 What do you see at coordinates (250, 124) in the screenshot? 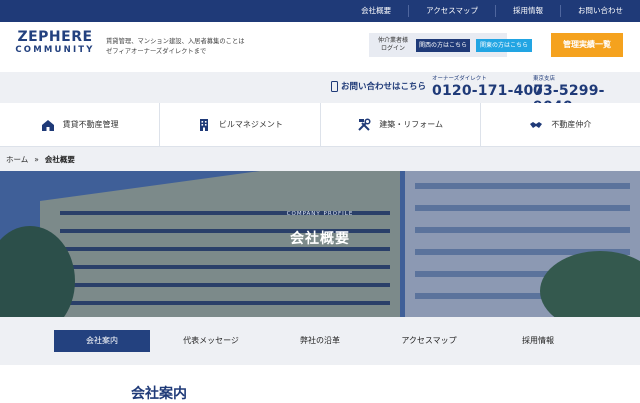
I see `nav-label-building: ビルマネジメント` at bounding box center [250, 124].